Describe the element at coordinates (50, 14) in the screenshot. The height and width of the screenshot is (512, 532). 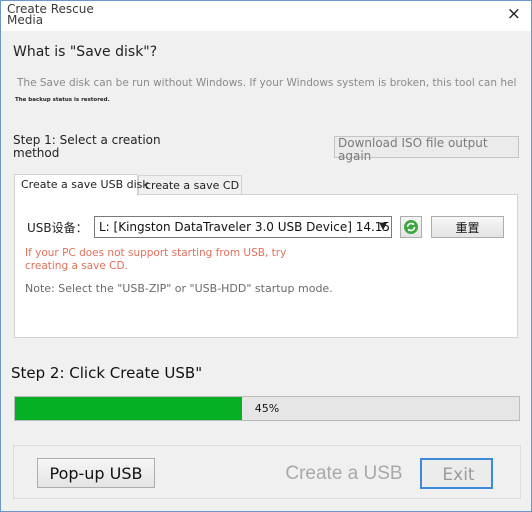
I see `window-title: Create Rescue Media` at that location.